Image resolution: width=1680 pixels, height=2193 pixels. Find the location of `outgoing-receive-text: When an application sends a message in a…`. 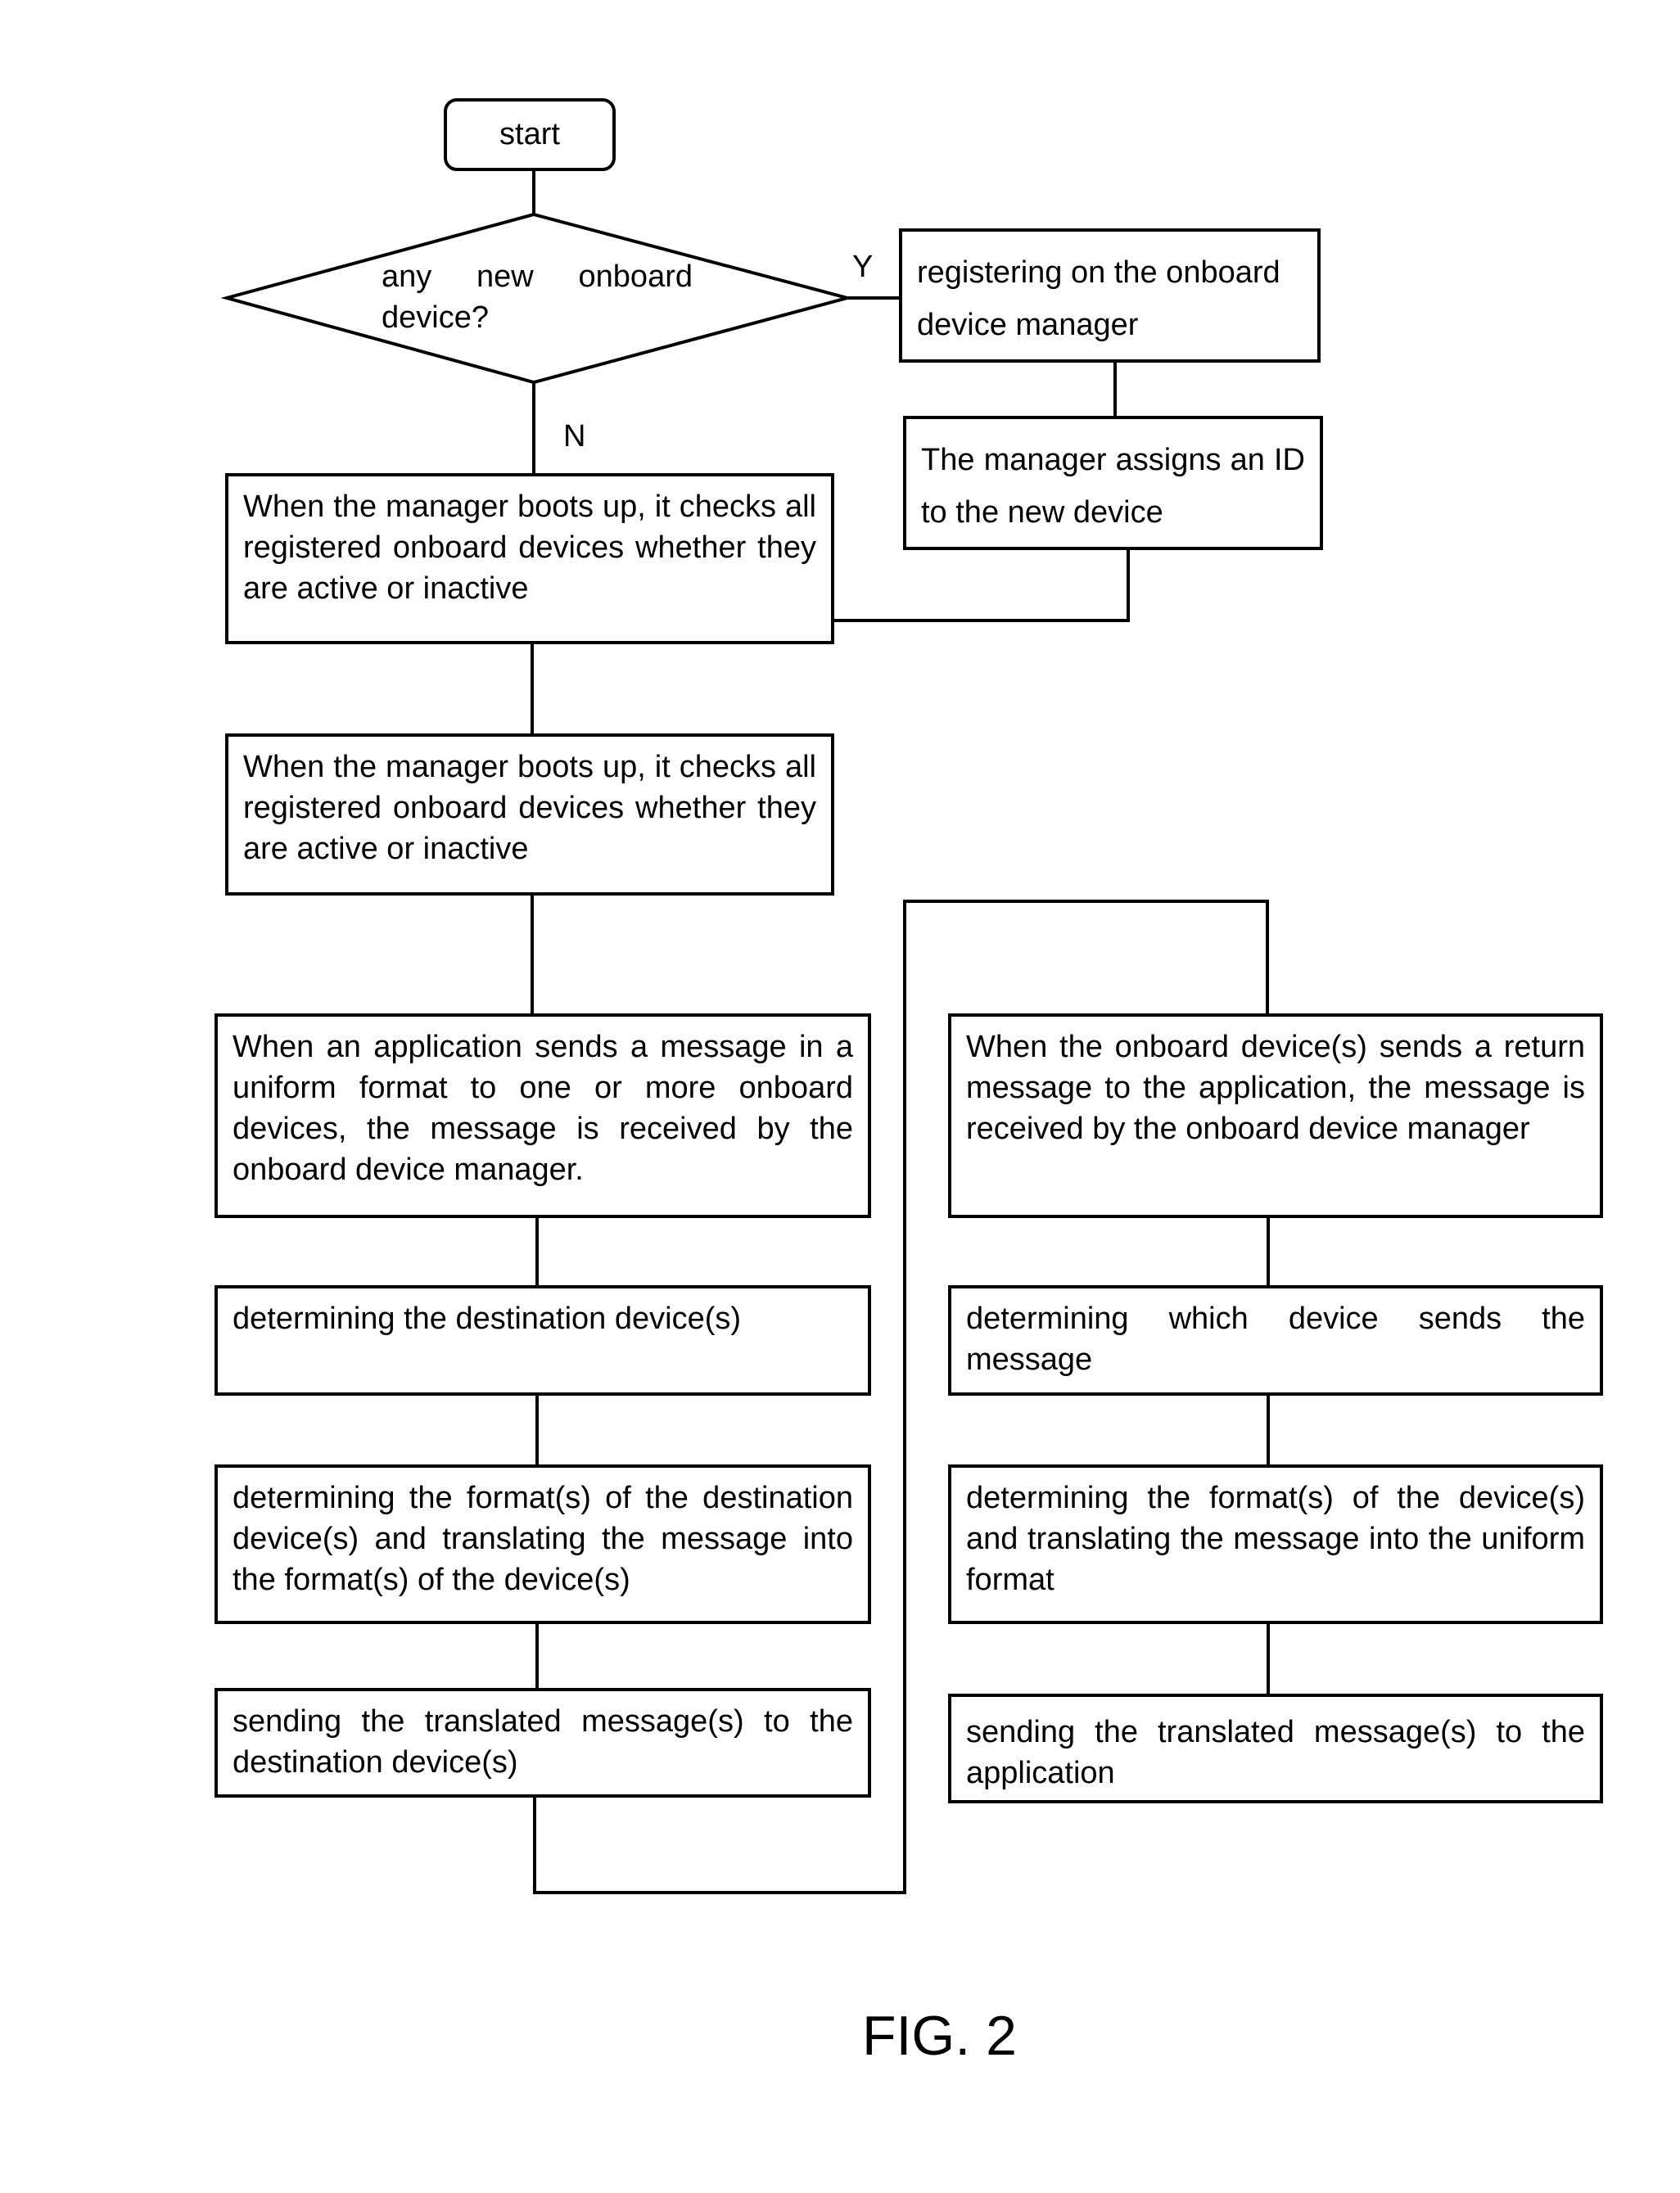

outgoing-receive-text: When an application sends a message in a… is located at coordinates (543, 1108).